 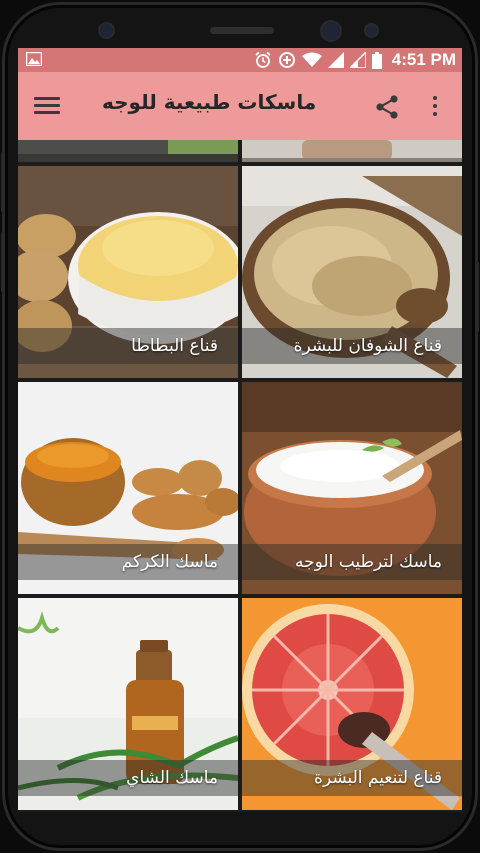 What do you see at coordinates (34, 59) in the screenshot?
I see `image-icon` at bounding box center [34, 59].